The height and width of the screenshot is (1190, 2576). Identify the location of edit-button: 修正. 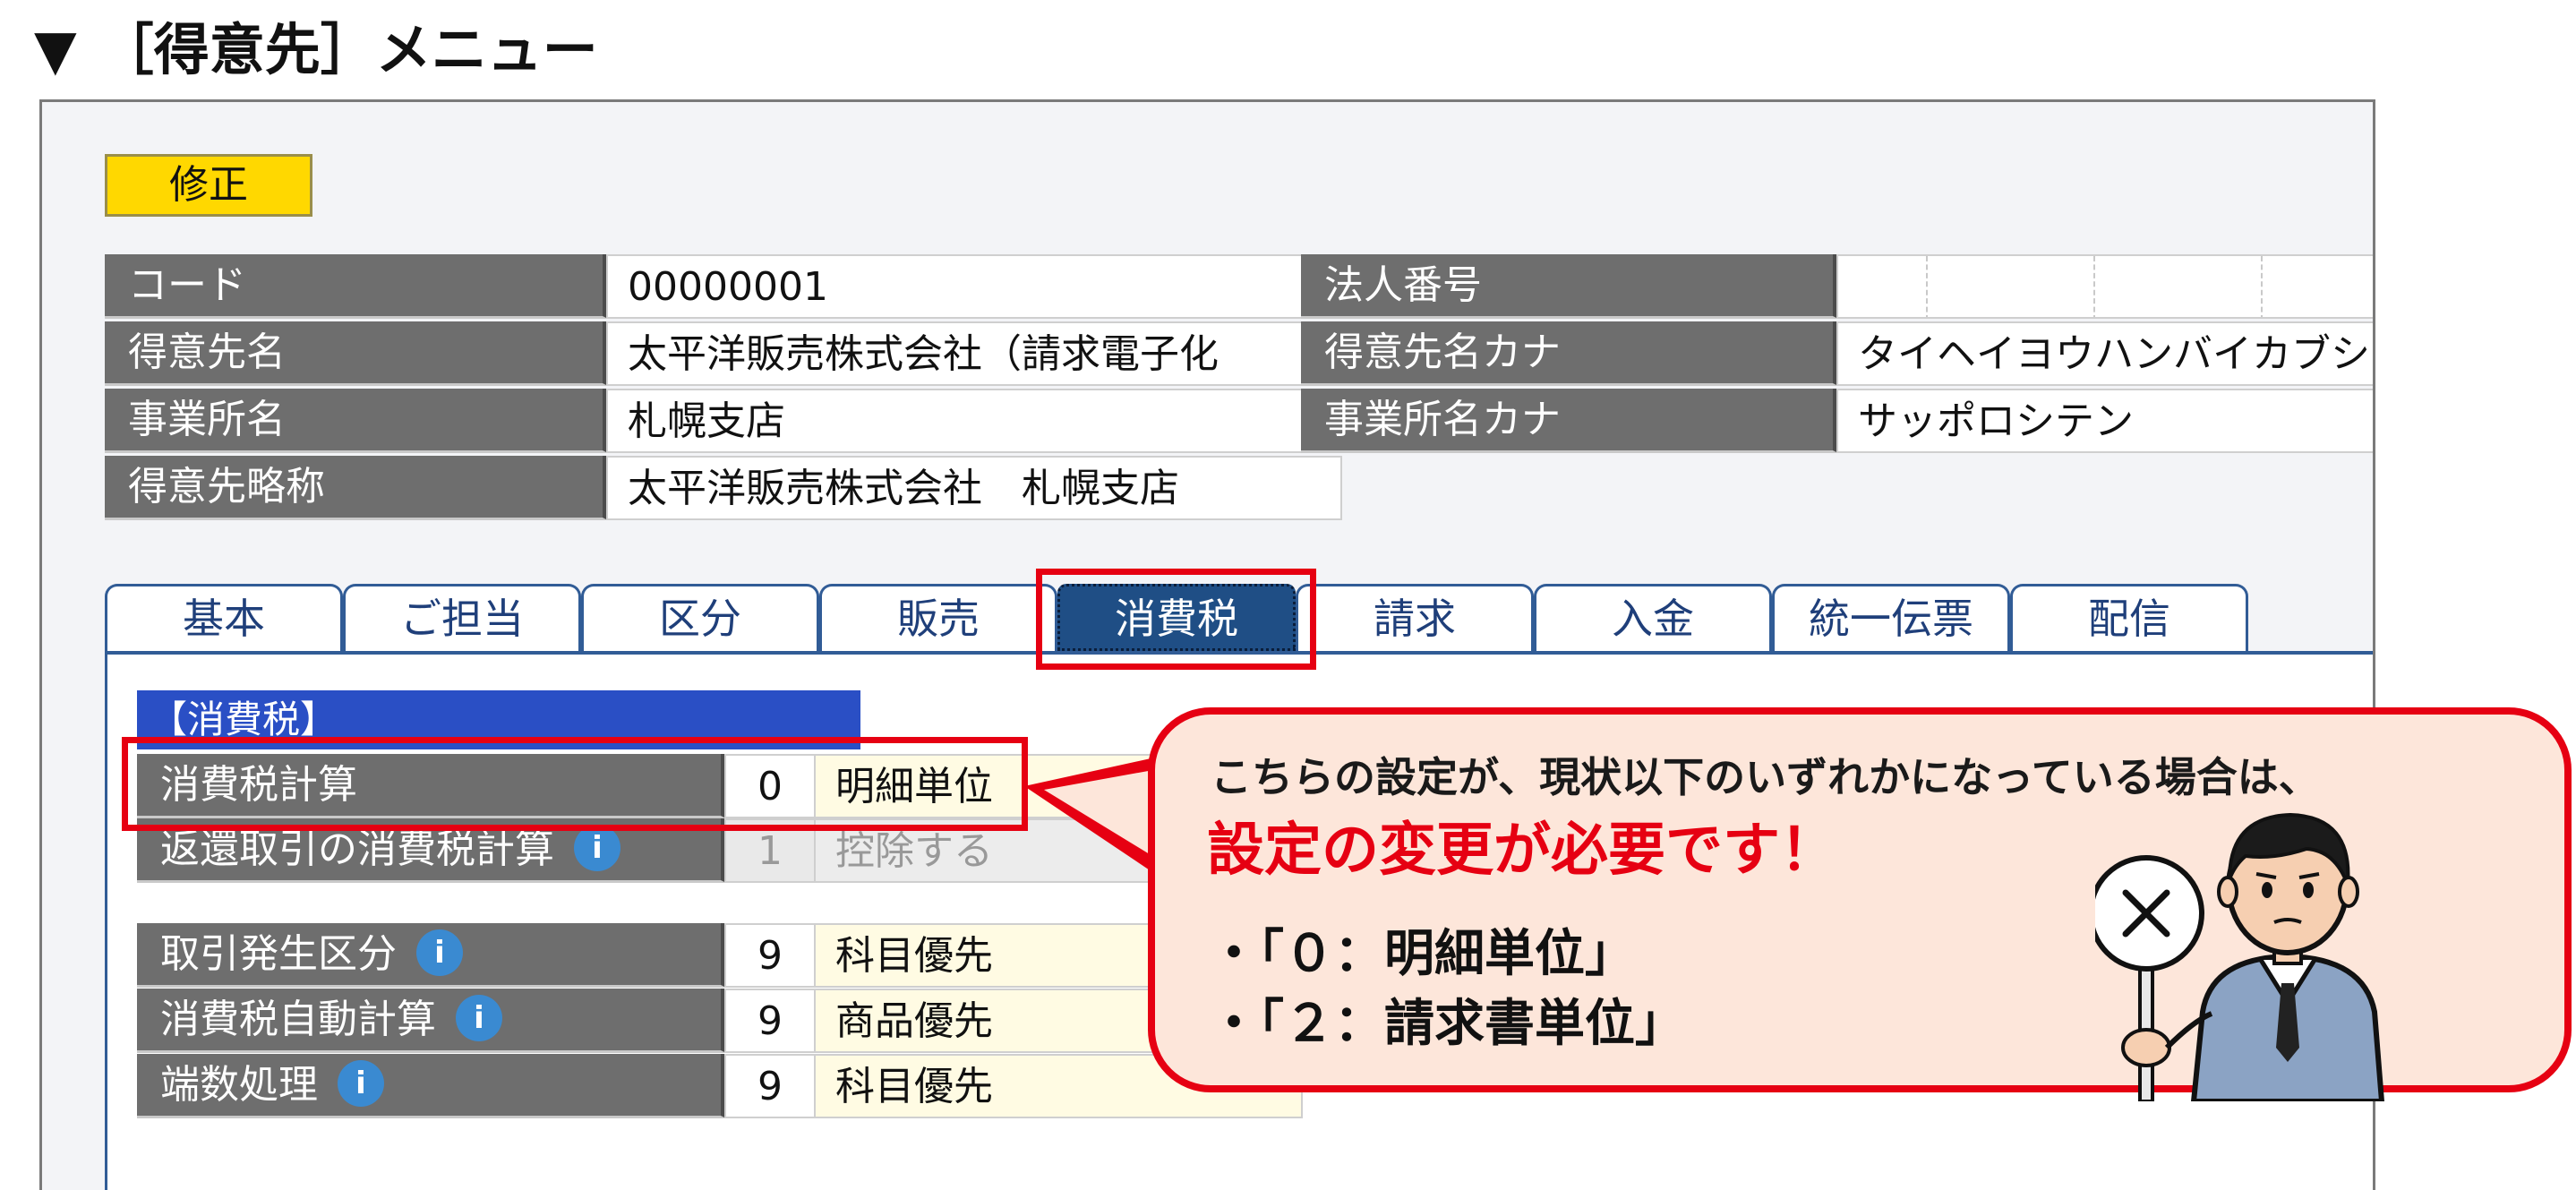
(208, 186).